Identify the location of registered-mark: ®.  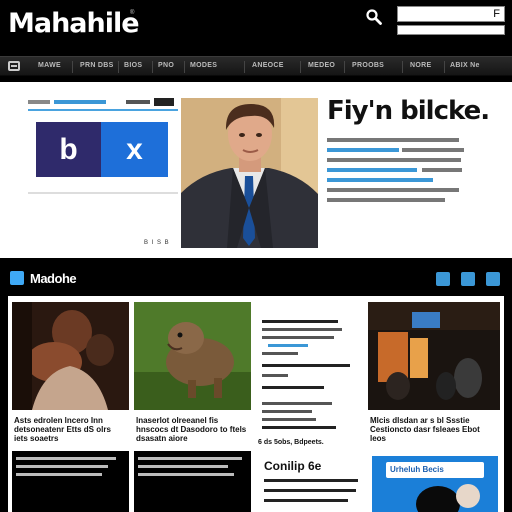
(132, 13).